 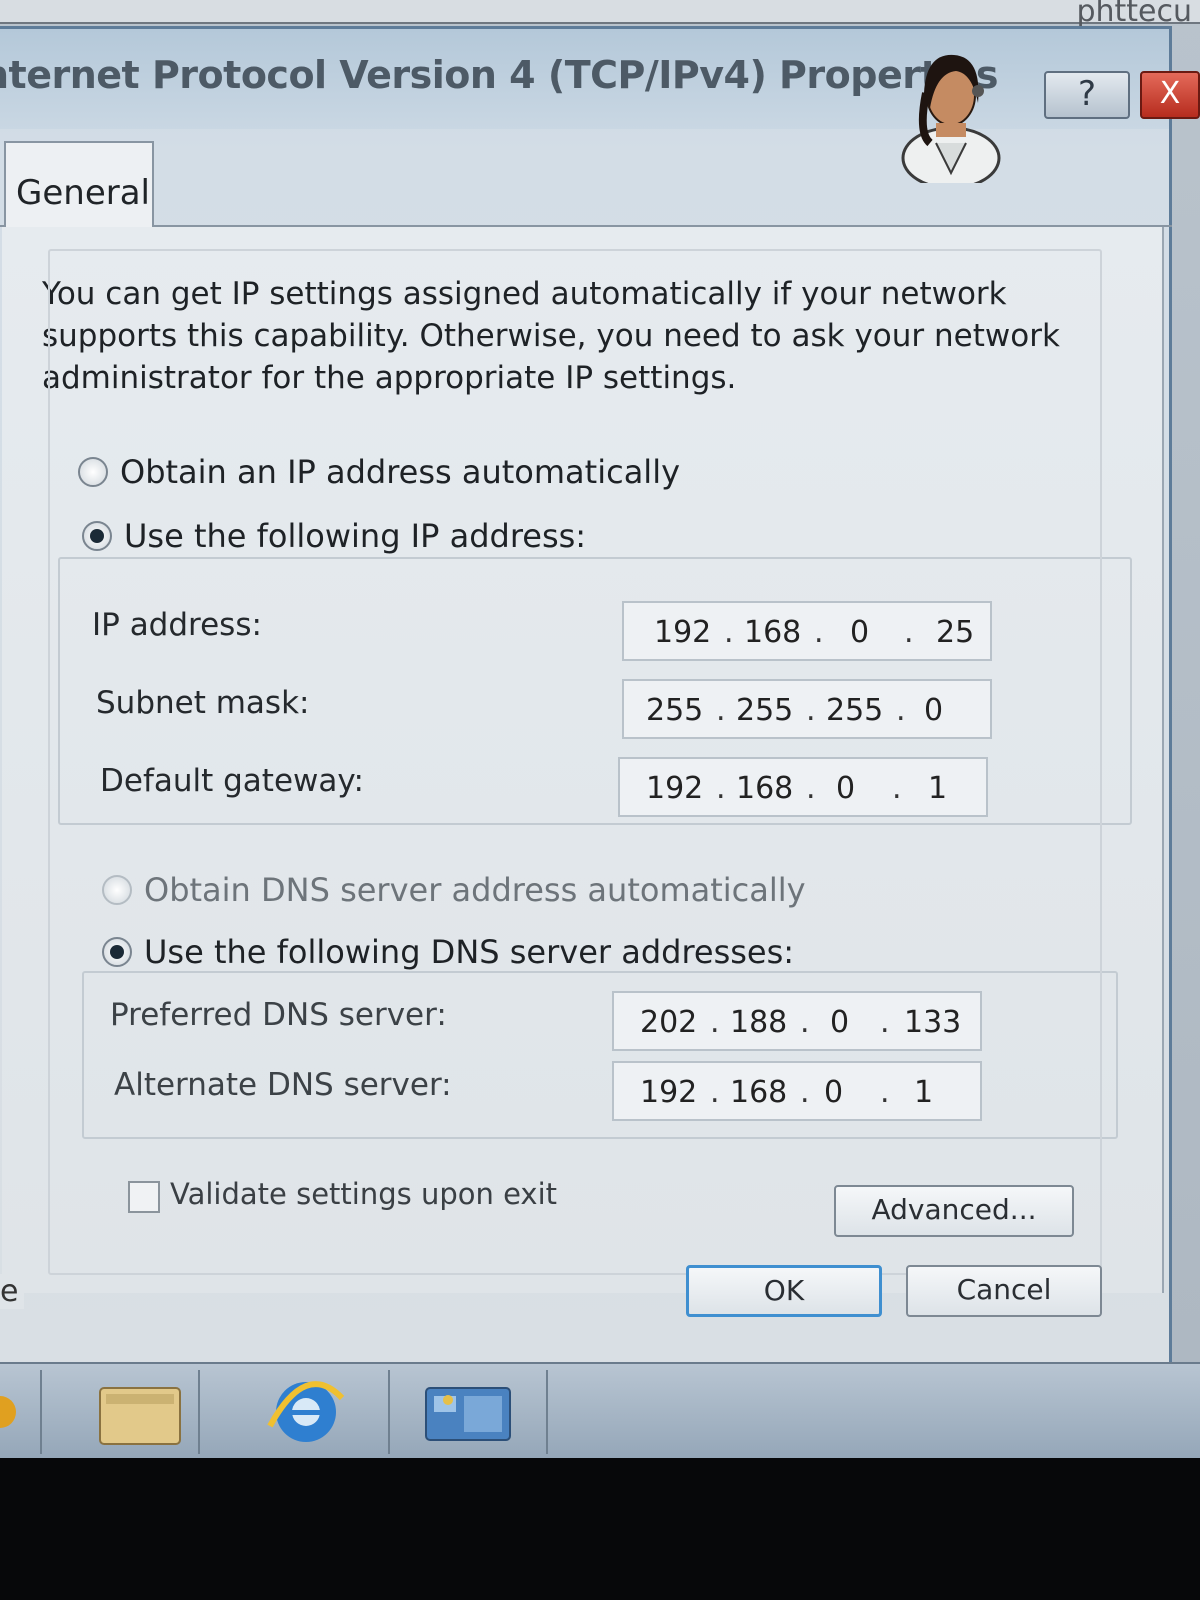 What do you see at coordinates (1004, 1291) in the screenshot?
I see `cancel-button: Cancel` at bounding box center [1004, 1291].